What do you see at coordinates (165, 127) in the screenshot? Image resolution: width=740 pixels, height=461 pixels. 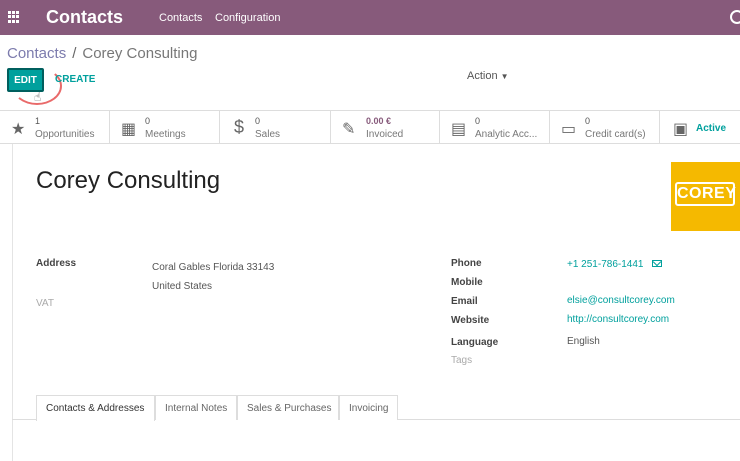 I see `meetings-button: ▦ 0 Meetings` at bounding box center [165, 127].